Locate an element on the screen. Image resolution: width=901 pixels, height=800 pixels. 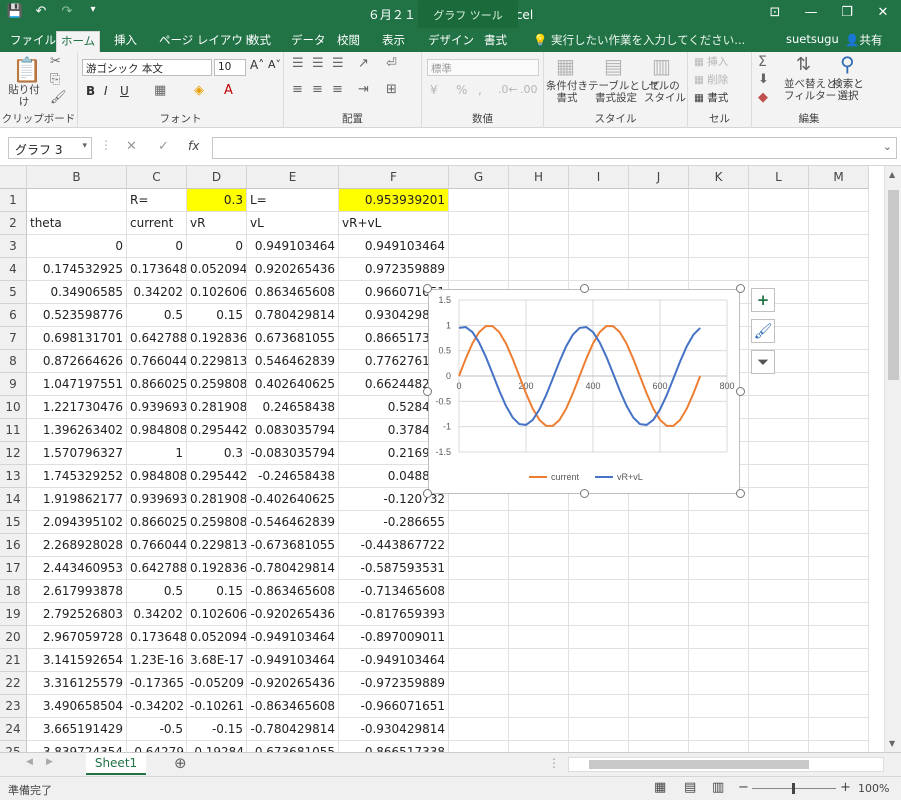
cell-j3 is located at coordinates (659, 246).